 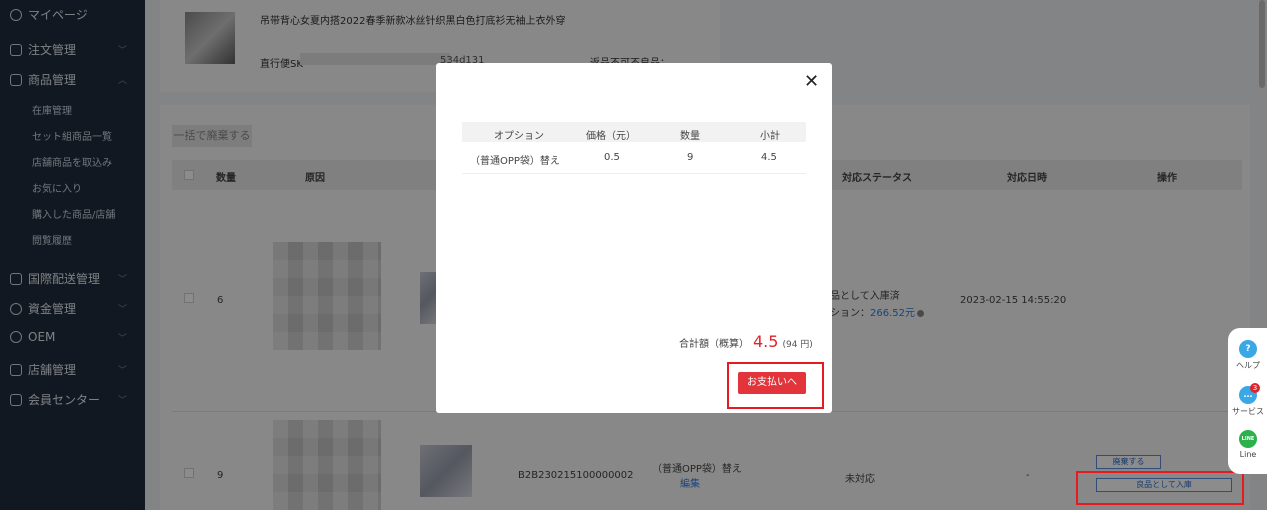 I want to click on service-label: サービス, so click(x=1248, y=411).